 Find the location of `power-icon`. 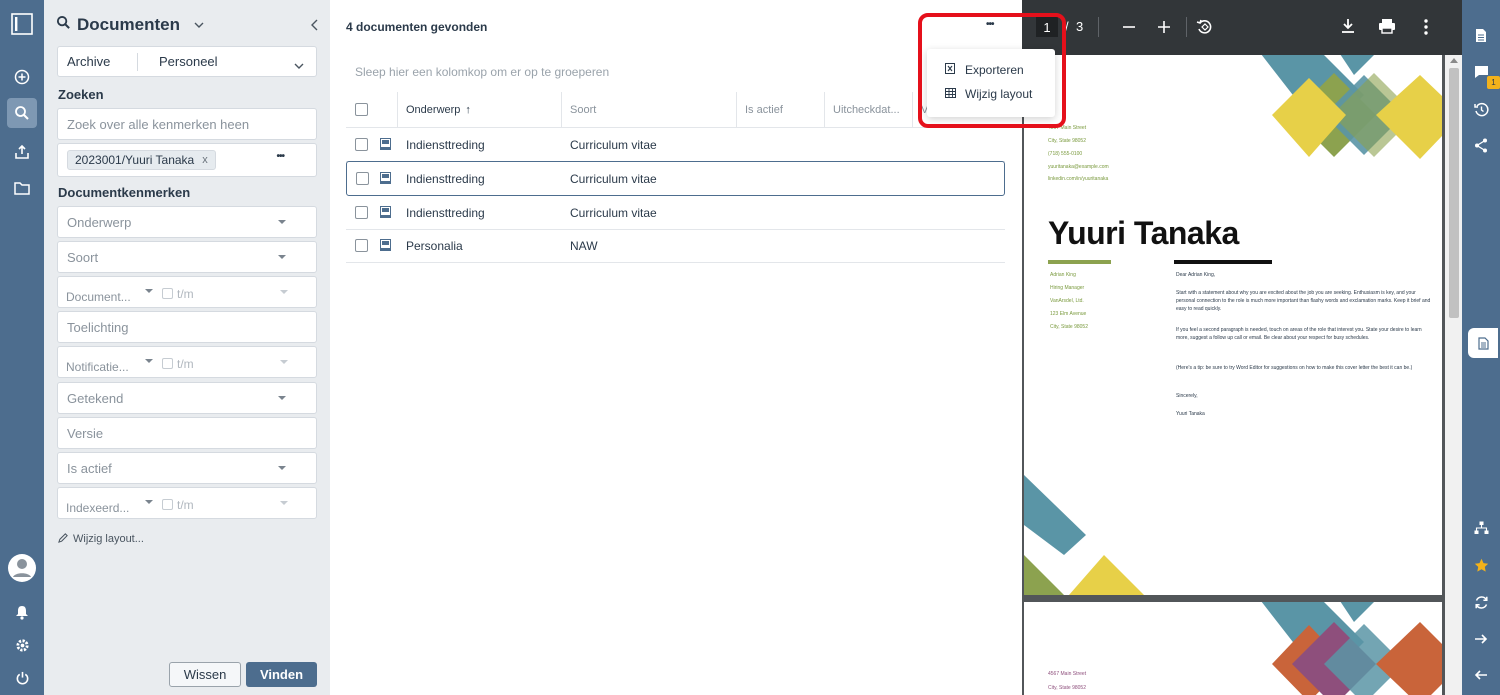

power-icon is located at coordinates (22, 678).